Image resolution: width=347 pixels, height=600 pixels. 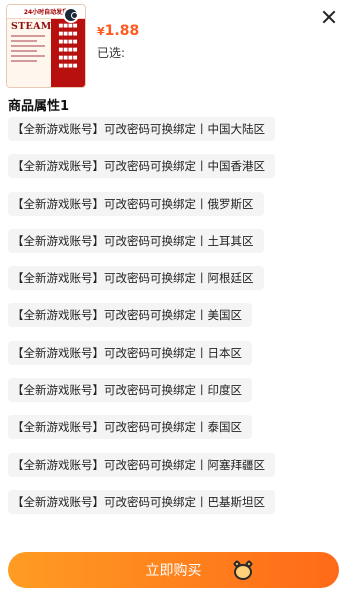 What do you see at coordinates (136, 278) in the screenshot?
I see `attribute-option: 【全新游戏账号】可改密码可换绑定丨阿根廷区` at bounding box center [136, 278].